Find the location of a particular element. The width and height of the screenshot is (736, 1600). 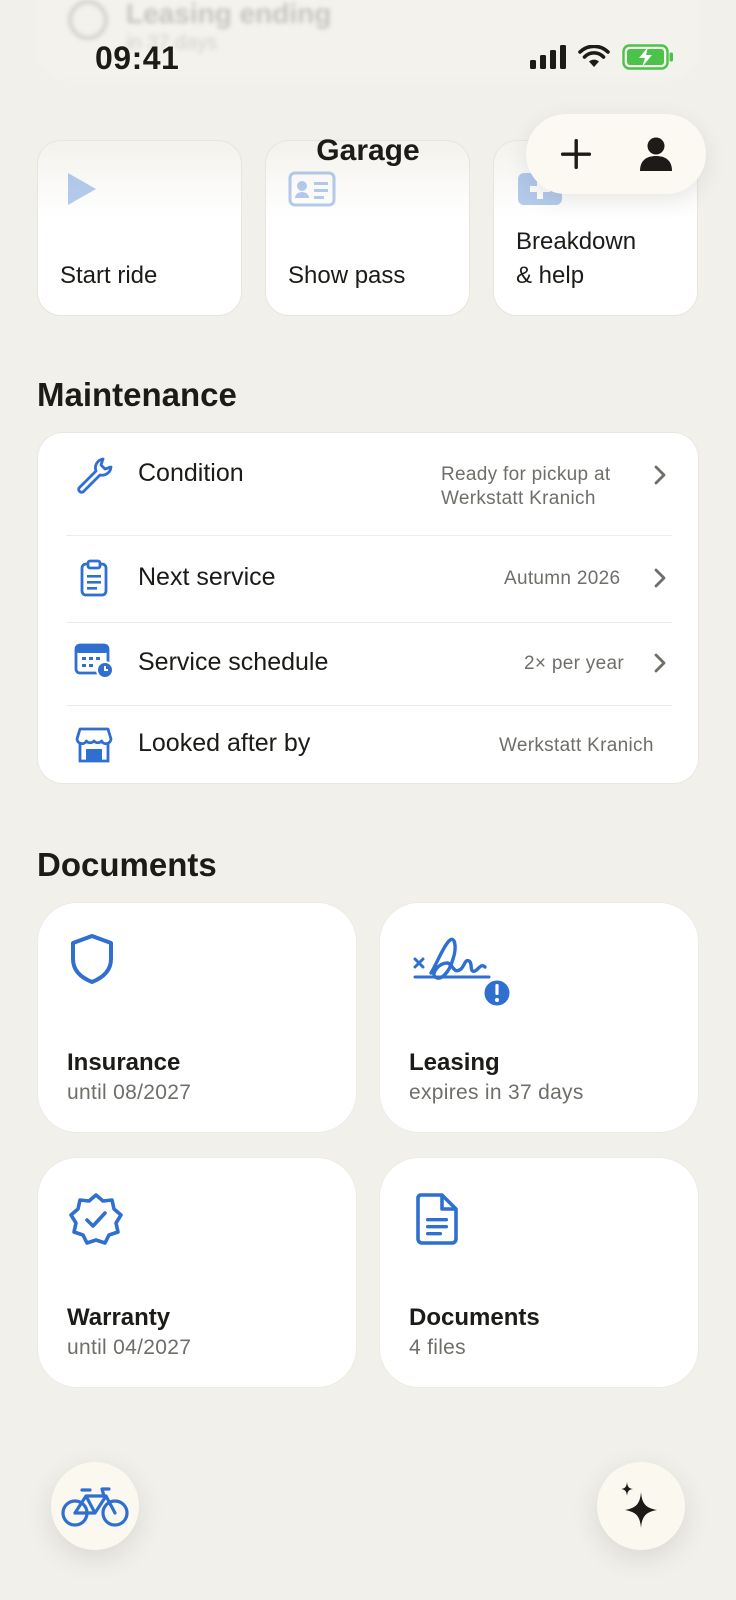

show-pass-label: Show pass is located at coordinates (347, 275).